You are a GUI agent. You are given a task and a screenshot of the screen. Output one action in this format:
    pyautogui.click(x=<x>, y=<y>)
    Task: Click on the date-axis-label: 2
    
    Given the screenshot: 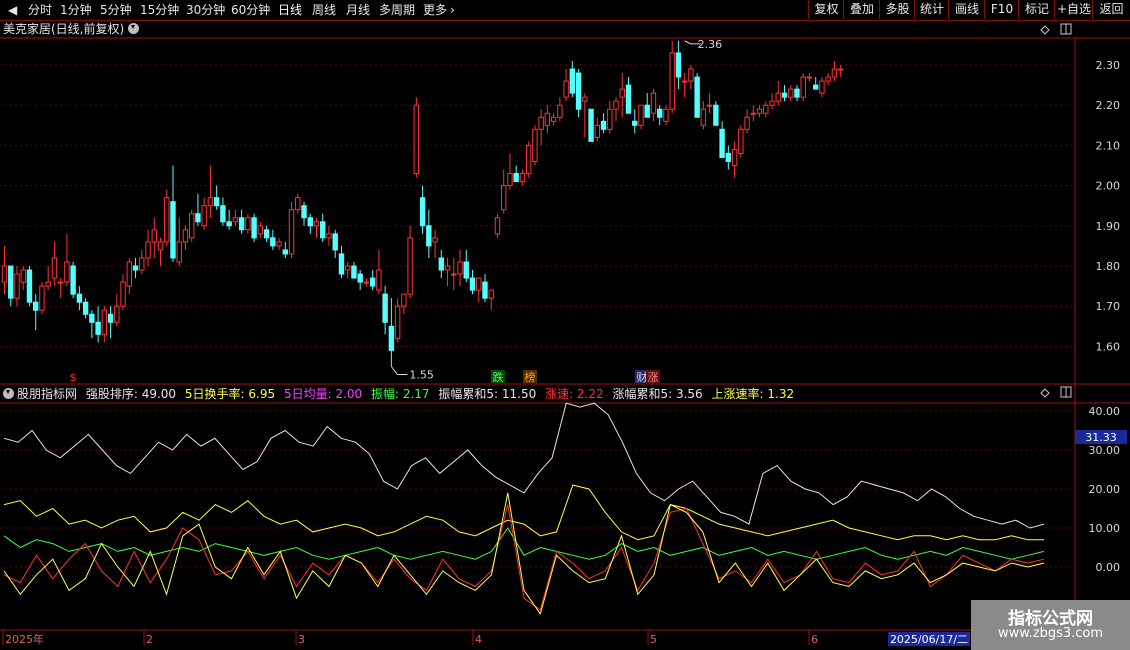 What is the action you would take?
    pyautogui.click(x=149, y=639)
    